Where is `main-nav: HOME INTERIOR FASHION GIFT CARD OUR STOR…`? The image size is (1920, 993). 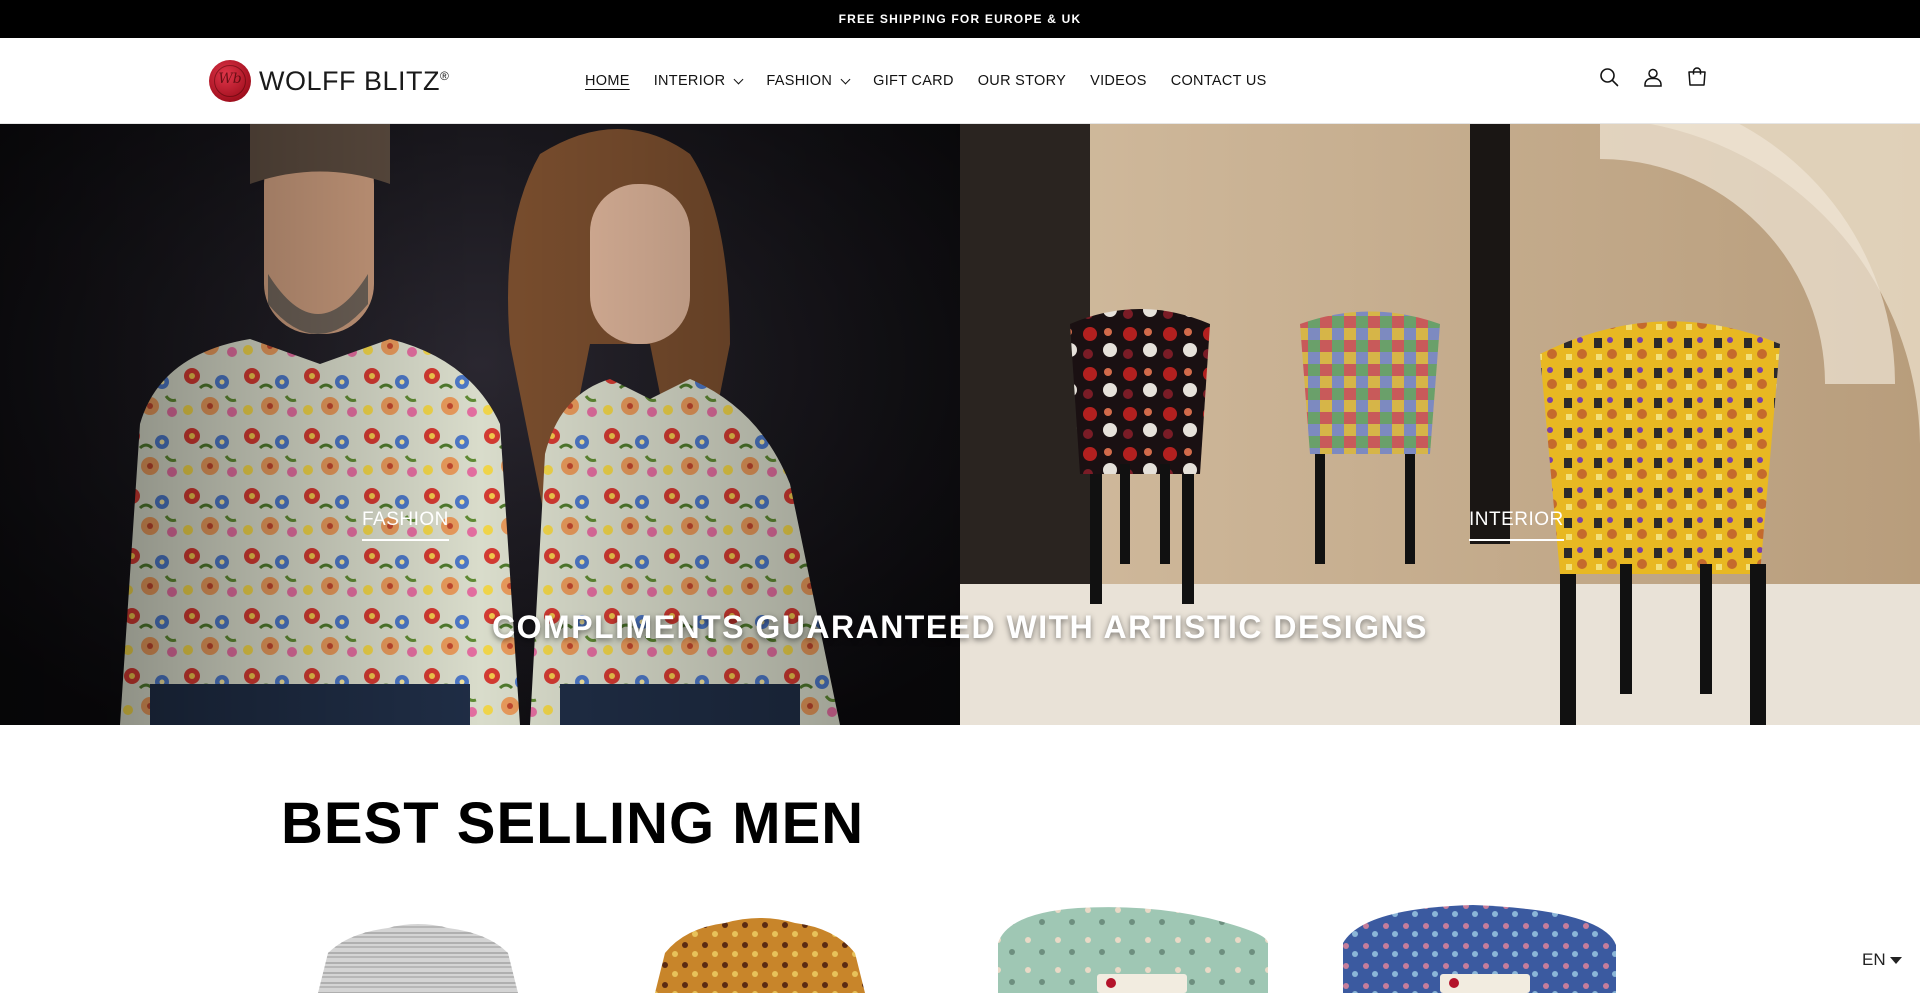
main-nav: HOME INTERIOR FASHION GIFT CARD OUR STOR… is located at coordinates (926, 81).